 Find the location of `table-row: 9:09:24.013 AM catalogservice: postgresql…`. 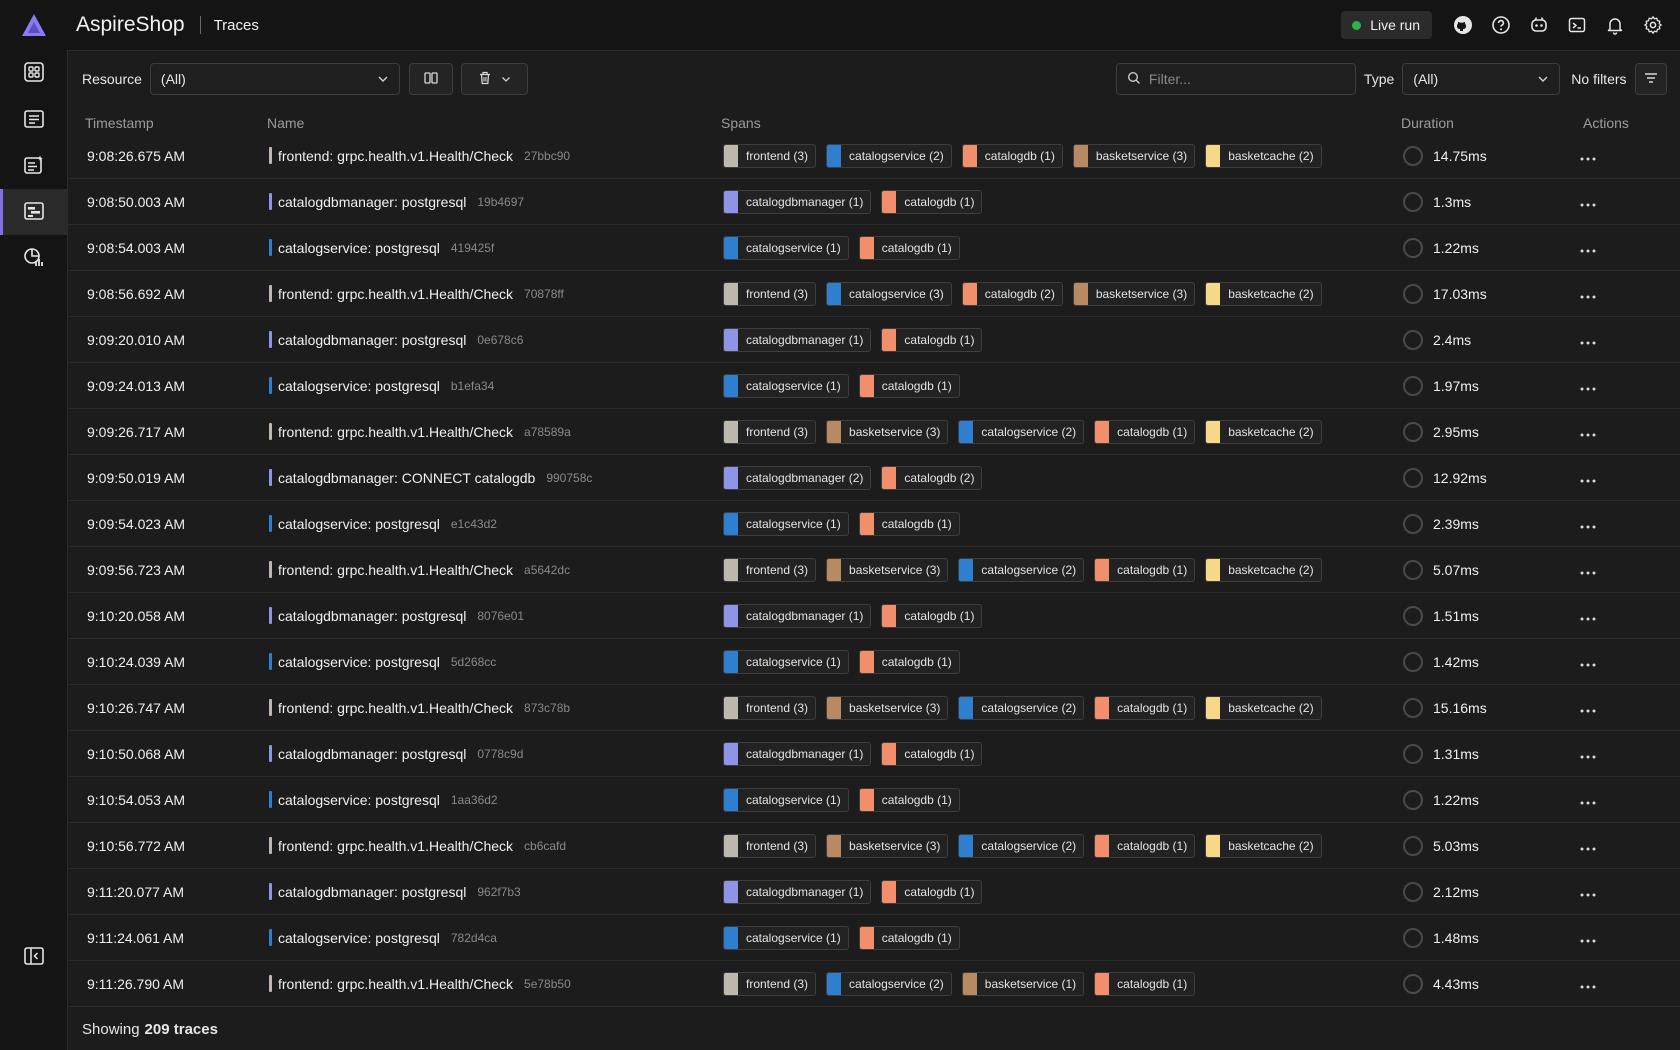

table-row: 9:09:24.013 AM catalogservice: postgresql… is located at coordinates (874, 386).